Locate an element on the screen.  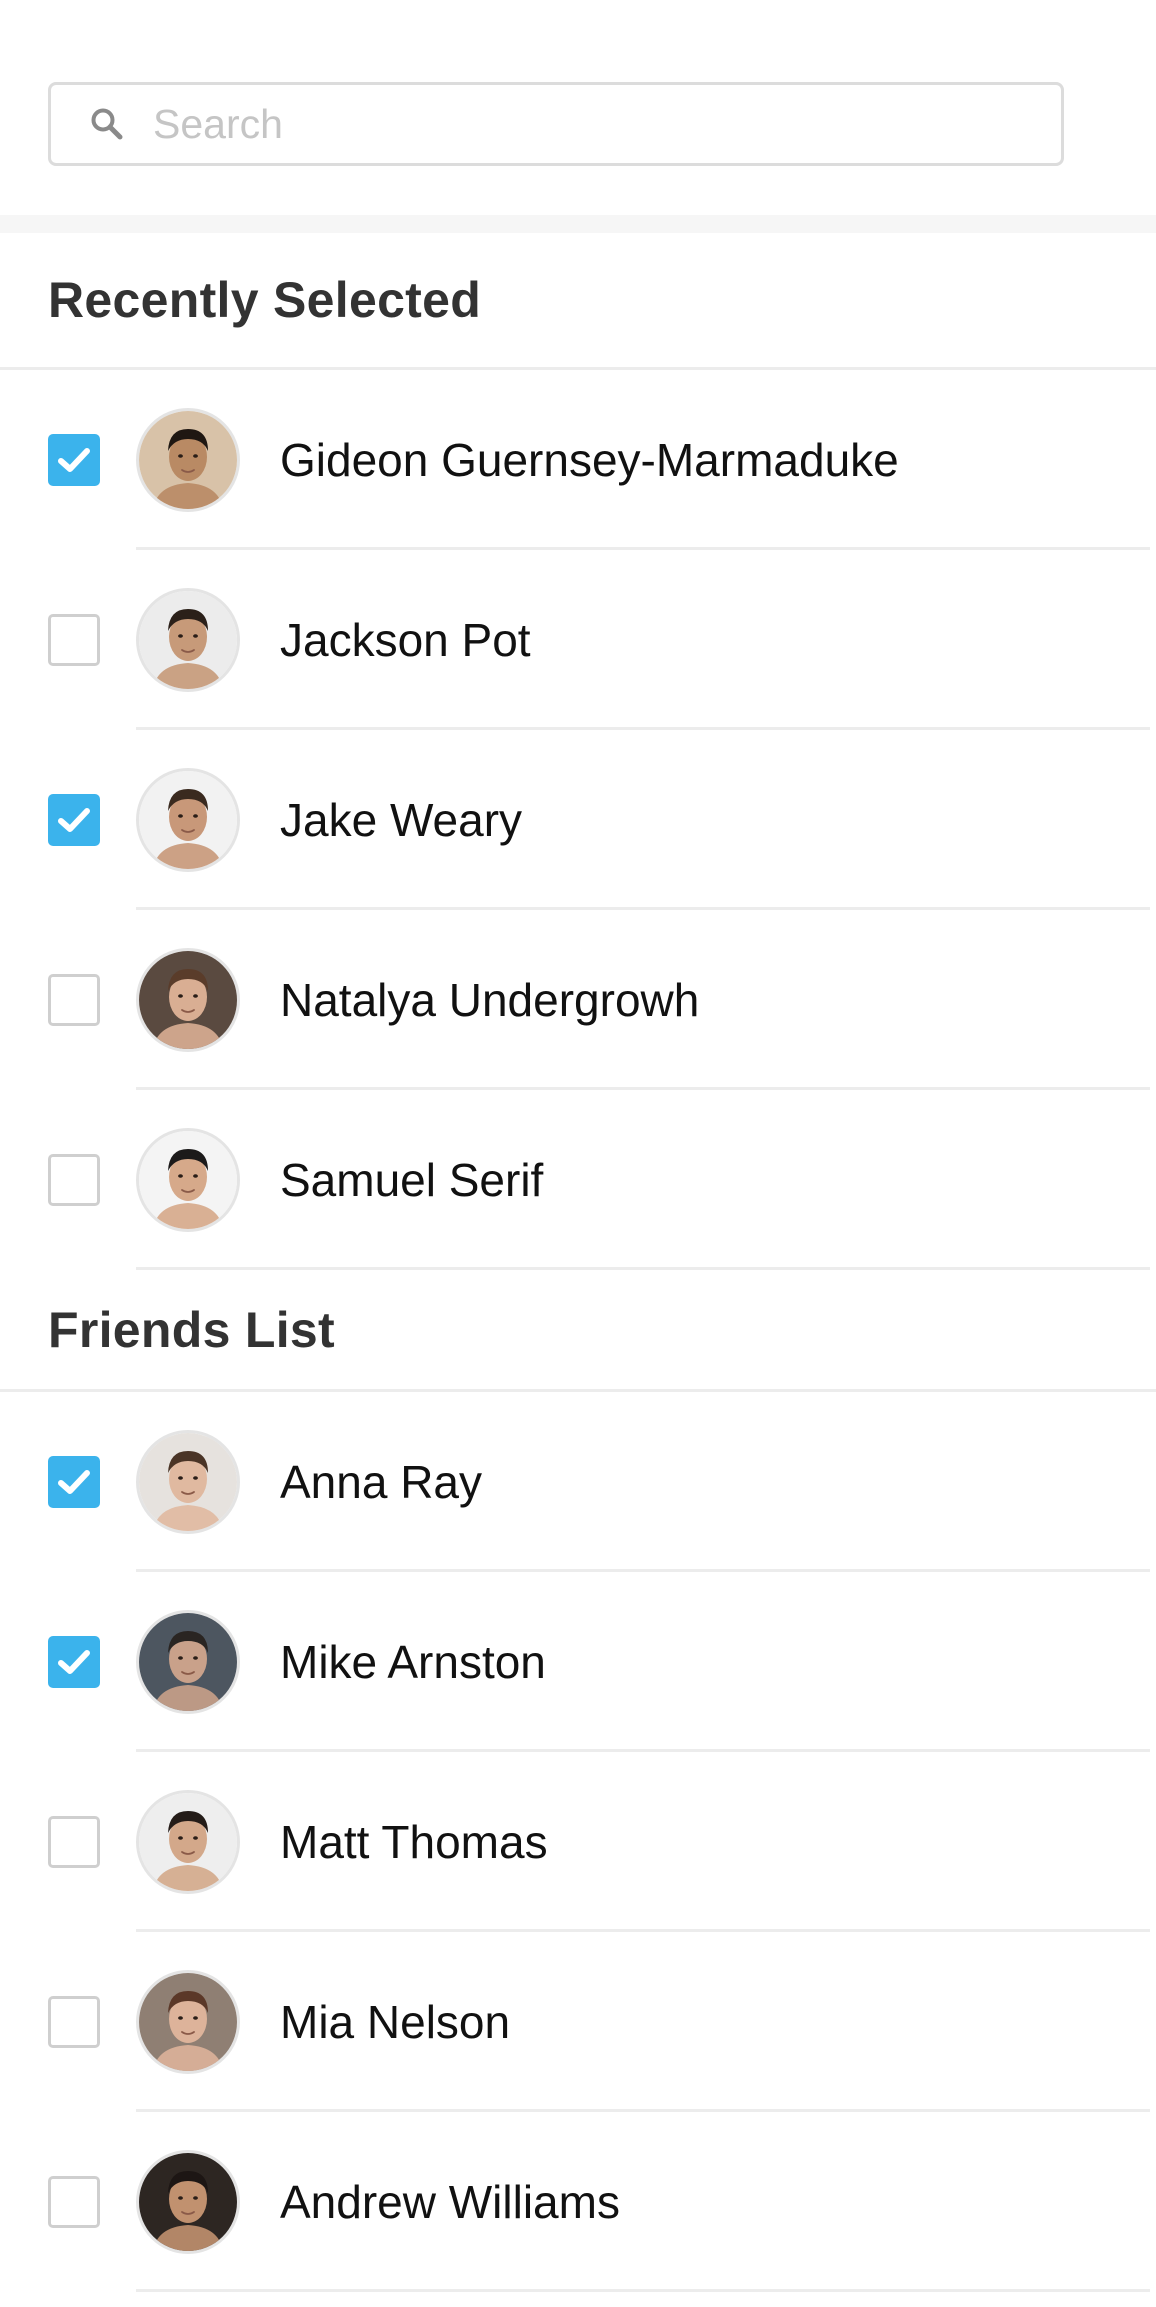
contact-row: Natalya Undergrowh is located at coordinates (578, 1000).